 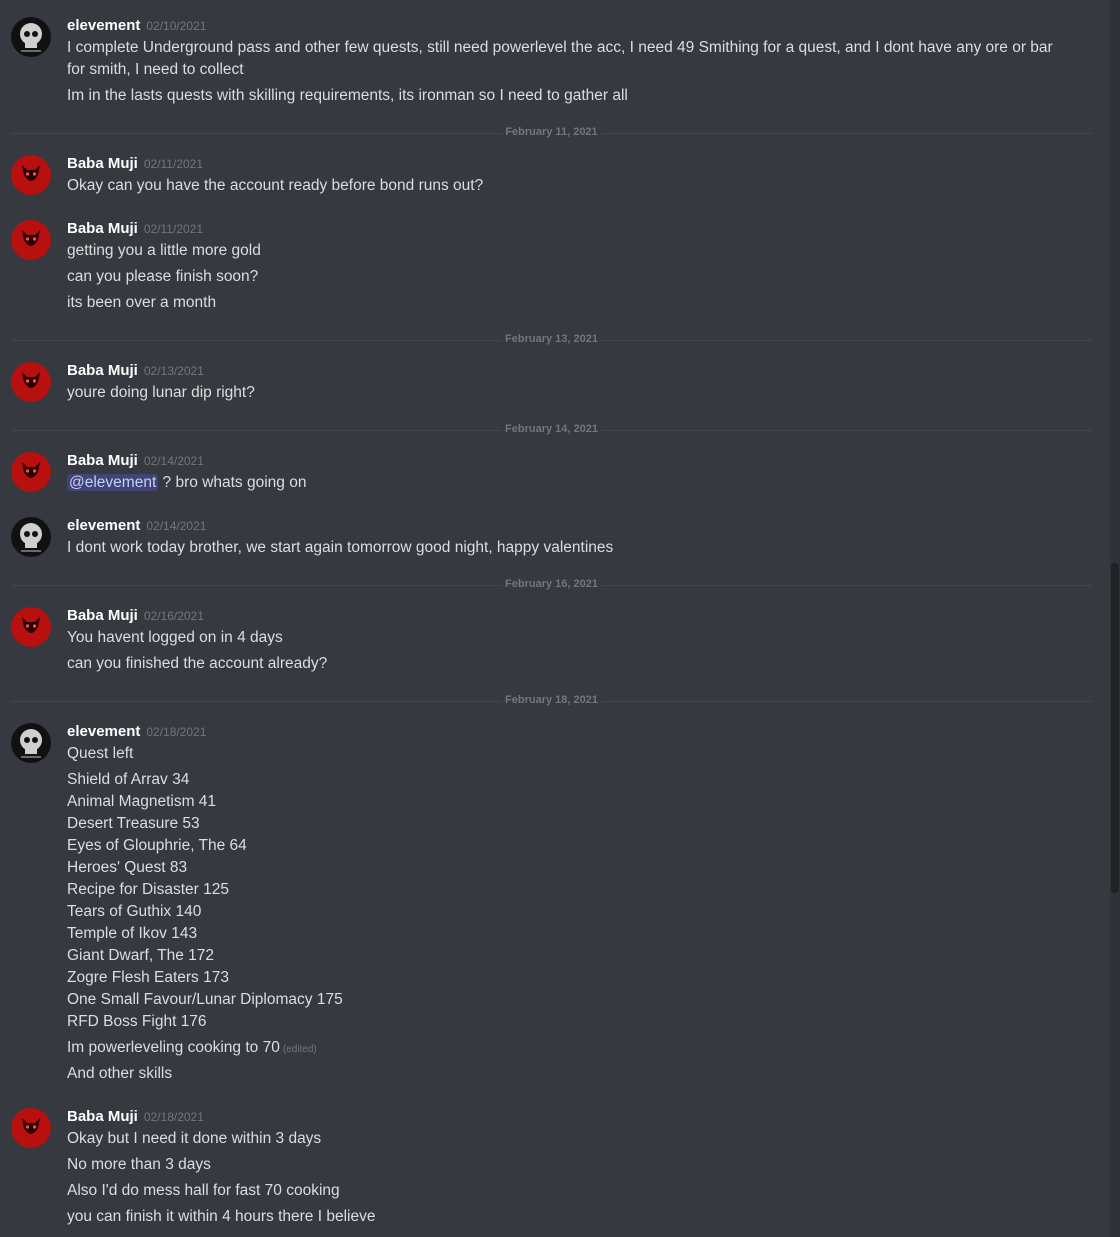 I want to click on message-text: And other skills, so click(x=120, y=1073).